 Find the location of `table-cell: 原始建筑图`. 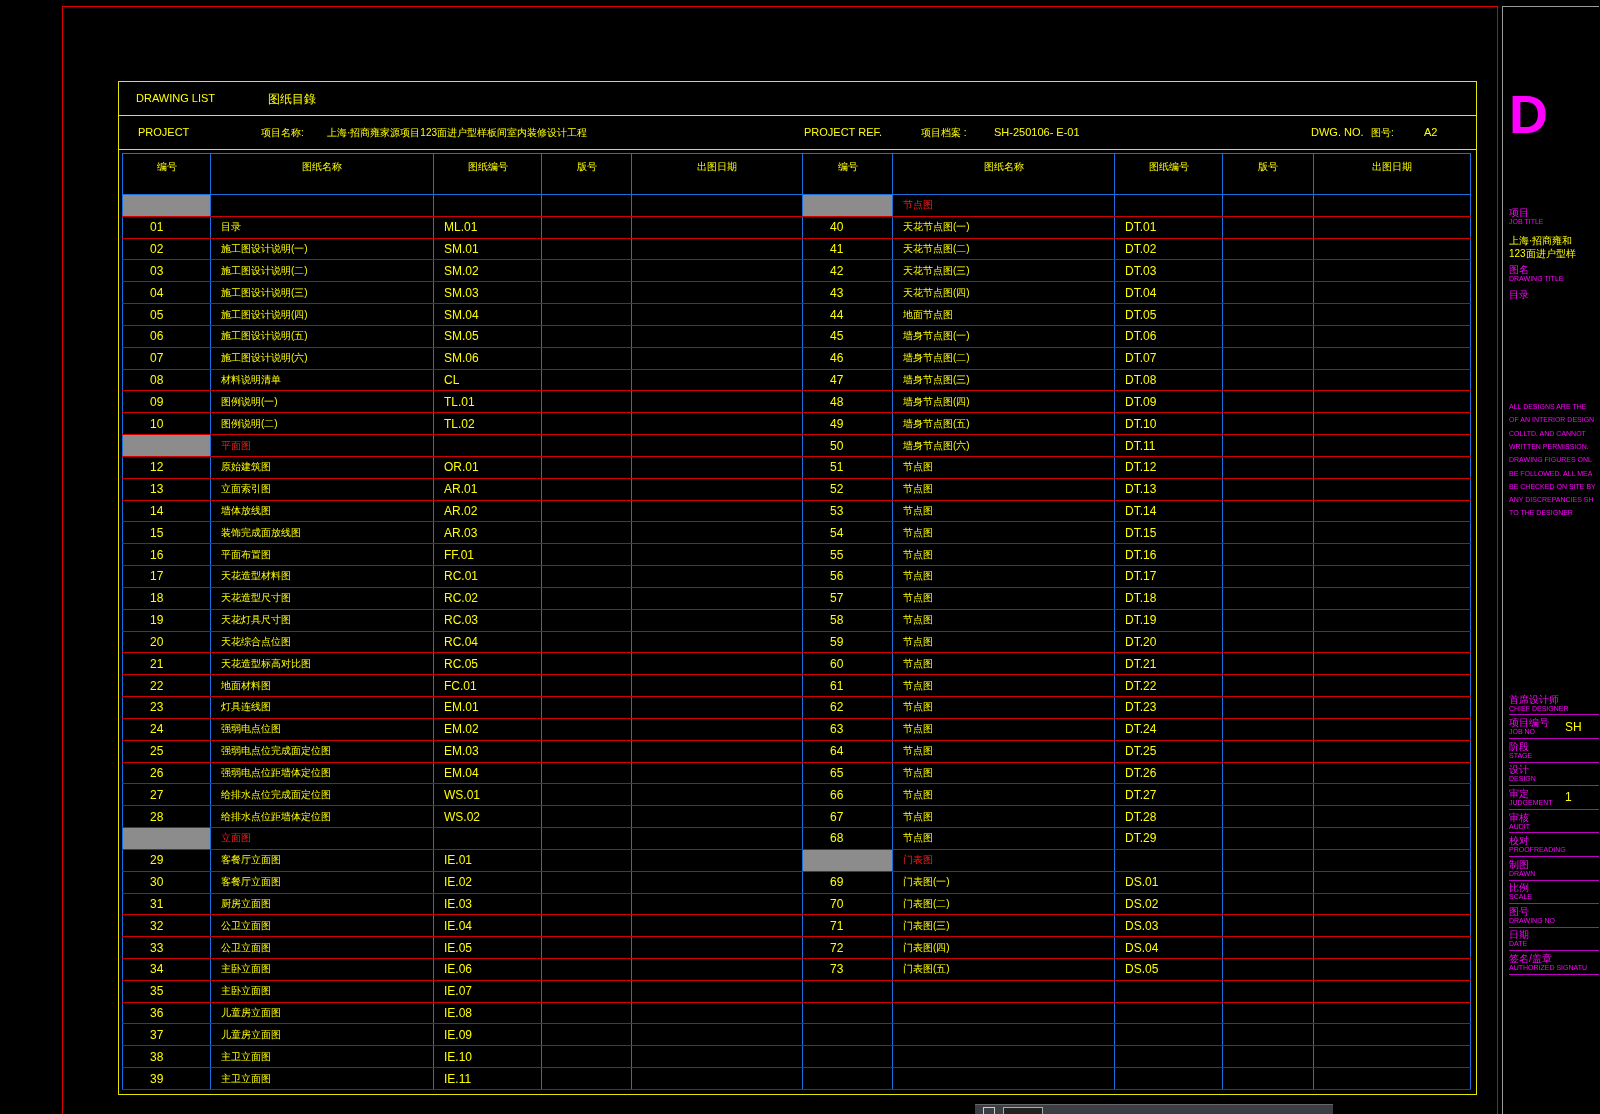

table-cell: 原始建筑图 is located at coordinates (322, 467).